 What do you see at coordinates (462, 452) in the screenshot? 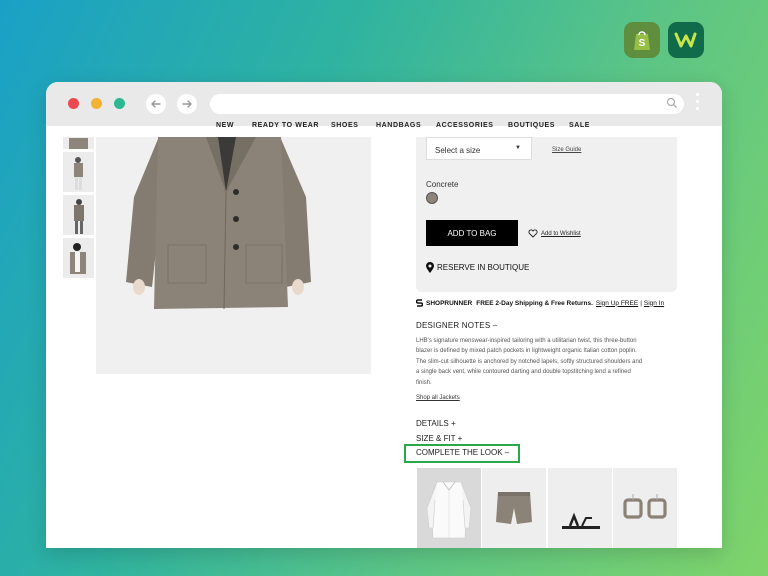
I see `complete-the-look-toggle: COMPLETE THE LOOK –` at bounding box center [462, 452].